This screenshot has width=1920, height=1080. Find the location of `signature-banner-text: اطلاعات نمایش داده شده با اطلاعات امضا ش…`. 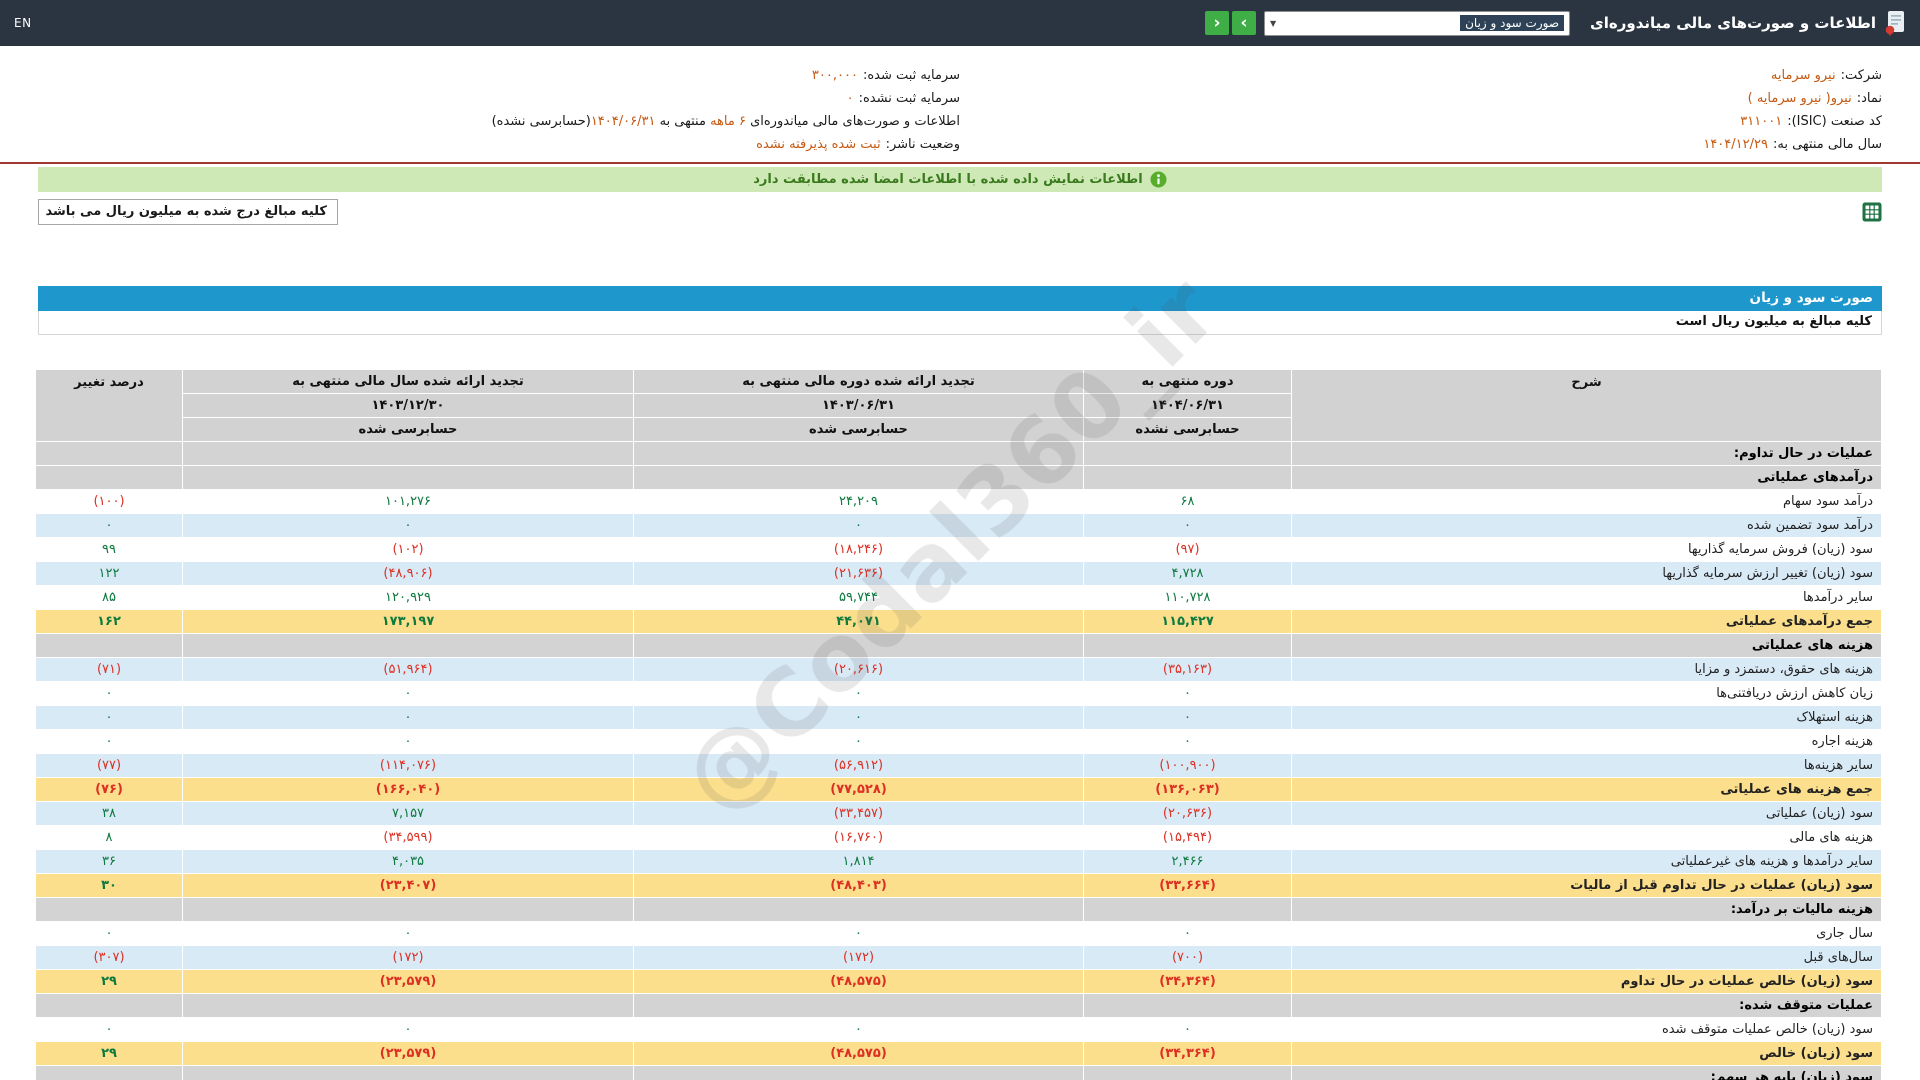

signature-banner-text: اطلاعات نمایش داده شده با اطلاعات امضا ش… is located at coordinates (948, 179).